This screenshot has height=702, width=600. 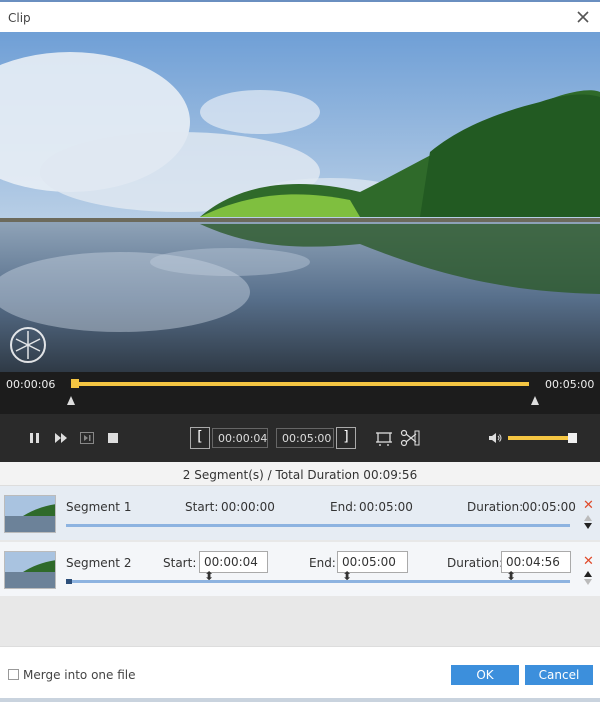 I want to click on set-start-button: [, so click(x=200, y=438).